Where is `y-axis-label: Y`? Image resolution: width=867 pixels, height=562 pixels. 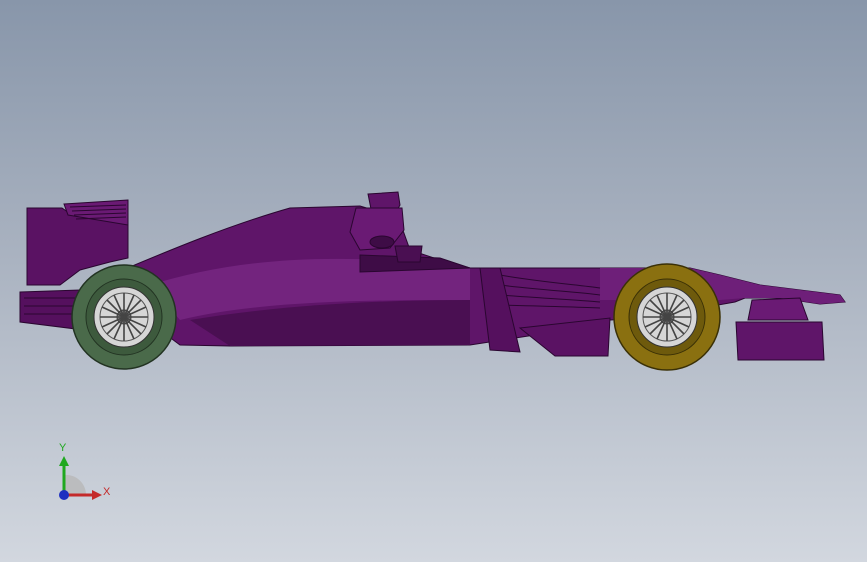
y-axis-label: Y is located at coordinates (63, 448).